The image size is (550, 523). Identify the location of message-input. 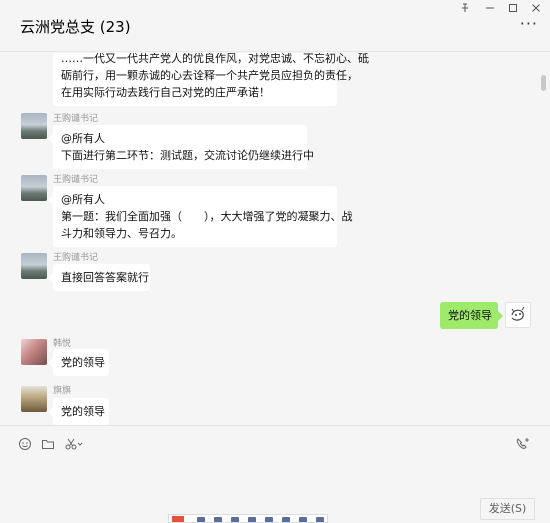
(275, 475).